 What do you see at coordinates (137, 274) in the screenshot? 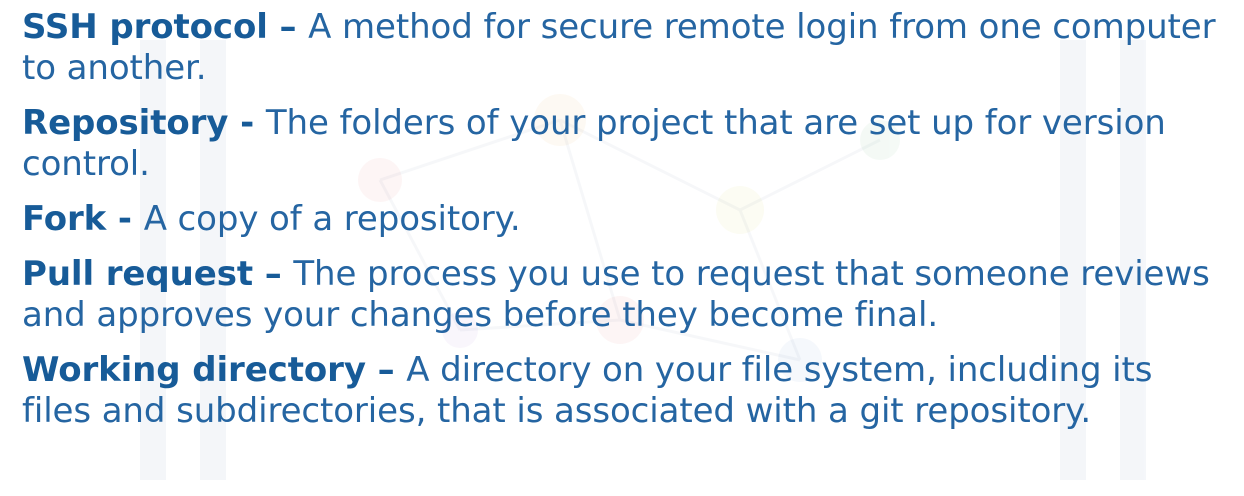
I see `glossary-term: Pull request` at bounding box center [137, 274].